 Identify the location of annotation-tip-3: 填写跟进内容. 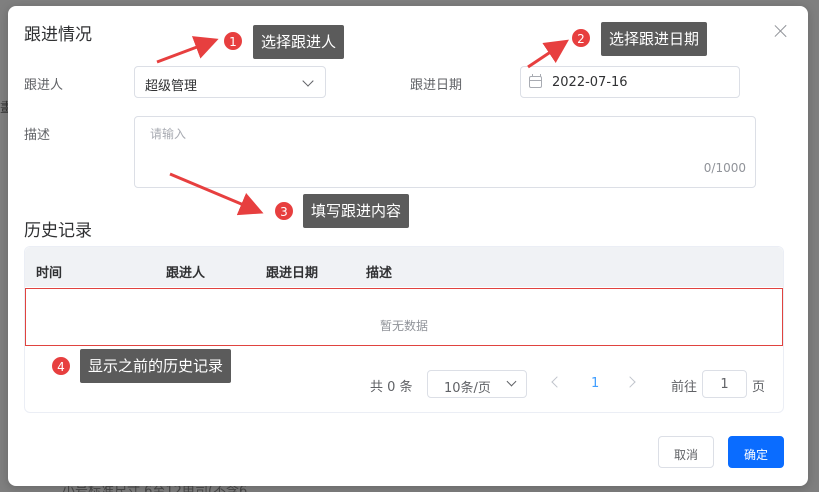
(356, 211).